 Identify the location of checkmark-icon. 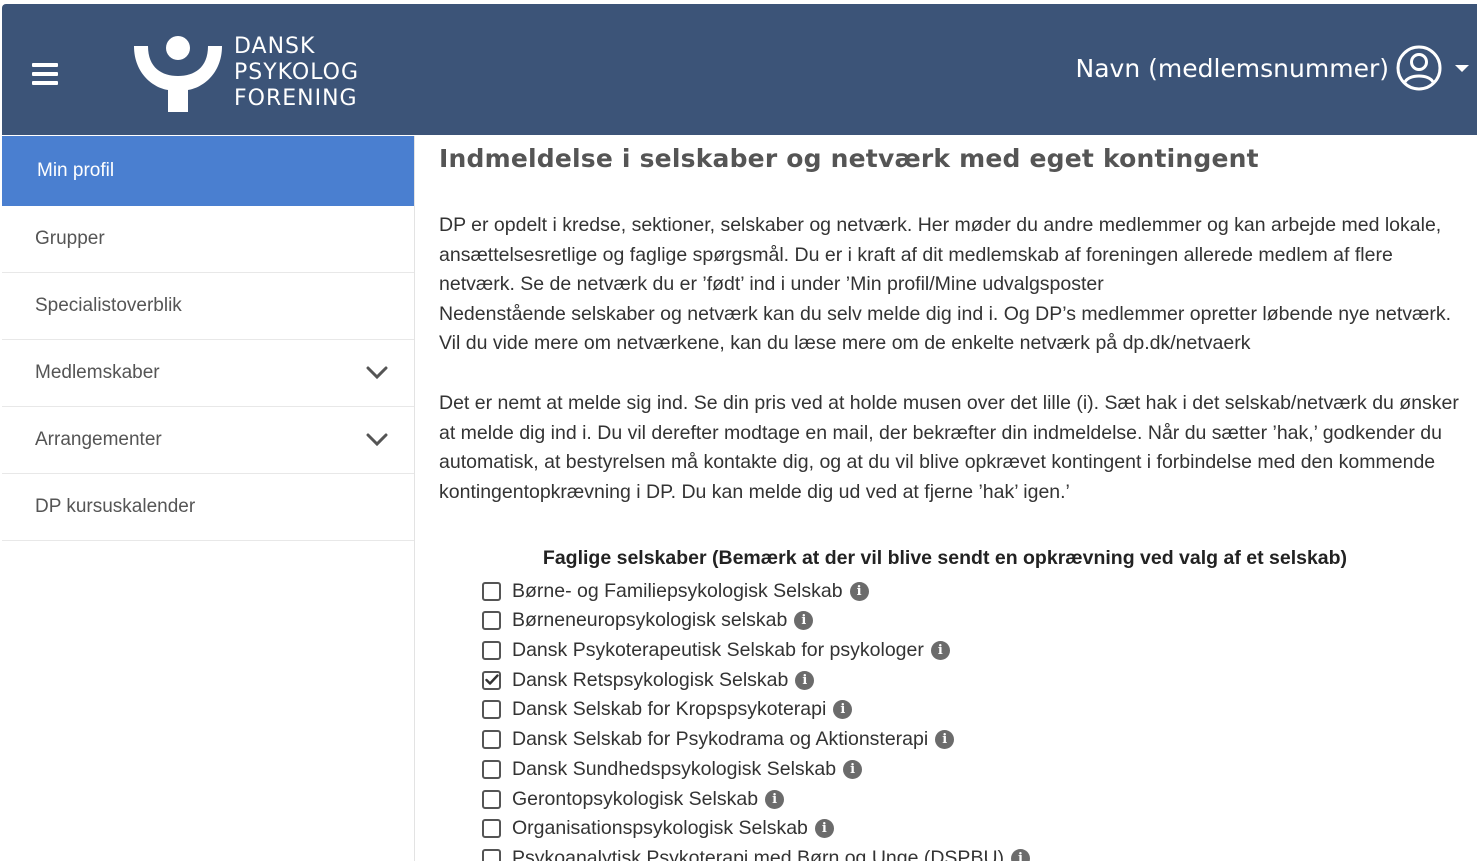
(491, 679).